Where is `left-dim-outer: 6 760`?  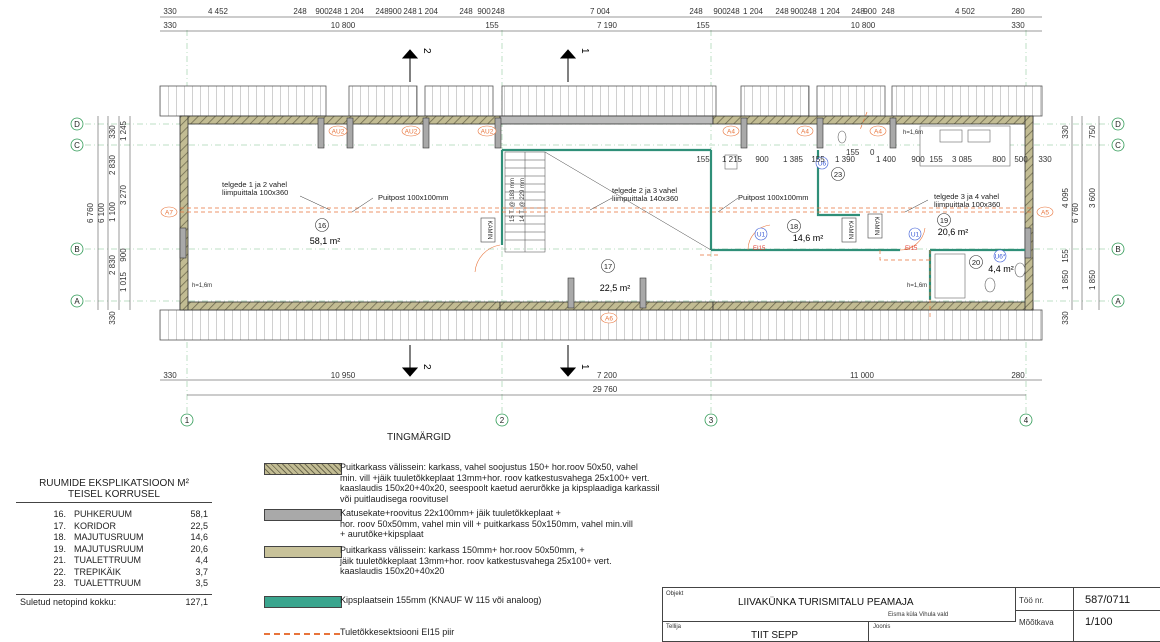 left-dim-outer: 6 760 is located at coordinates (90, 212).